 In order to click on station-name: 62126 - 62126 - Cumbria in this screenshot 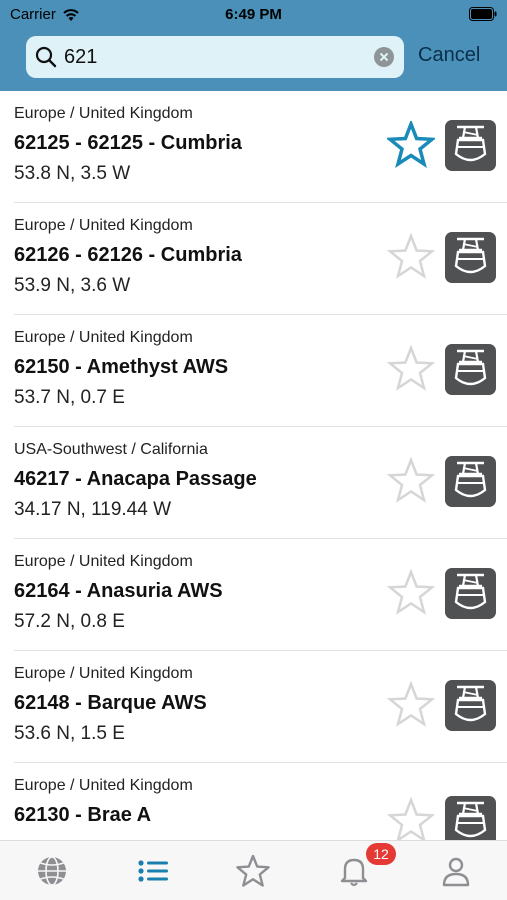, I will do `click(128, 255)`.